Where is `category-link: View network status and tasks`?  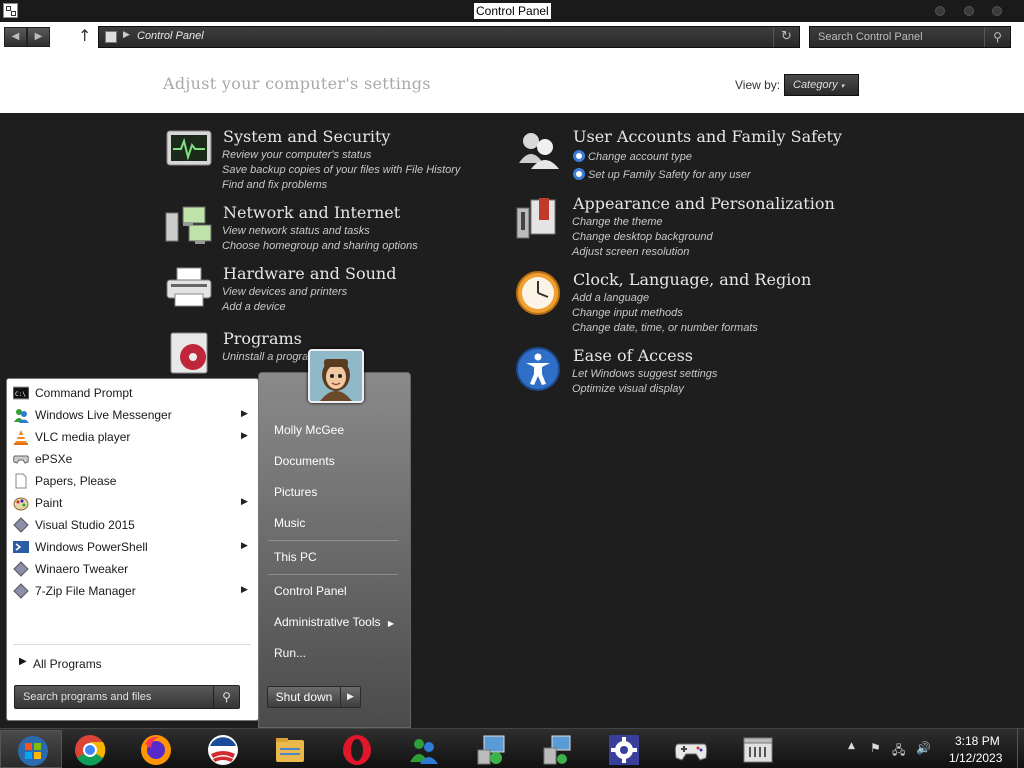 category-link: View network status and tasks is located at coordinates (320, 231).